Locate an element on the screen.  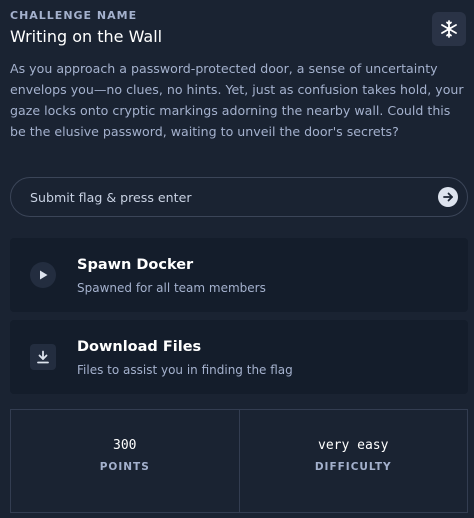
difficulty-value: very easy is located at coordinates (353, 445).